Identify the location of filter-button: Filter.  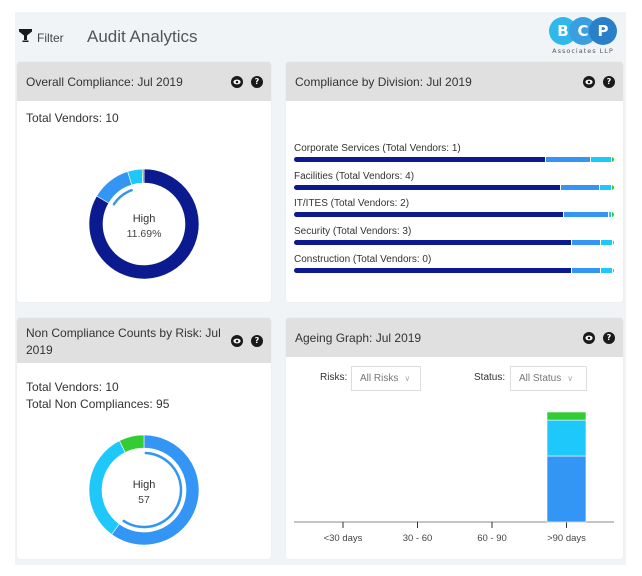
(41, 38).